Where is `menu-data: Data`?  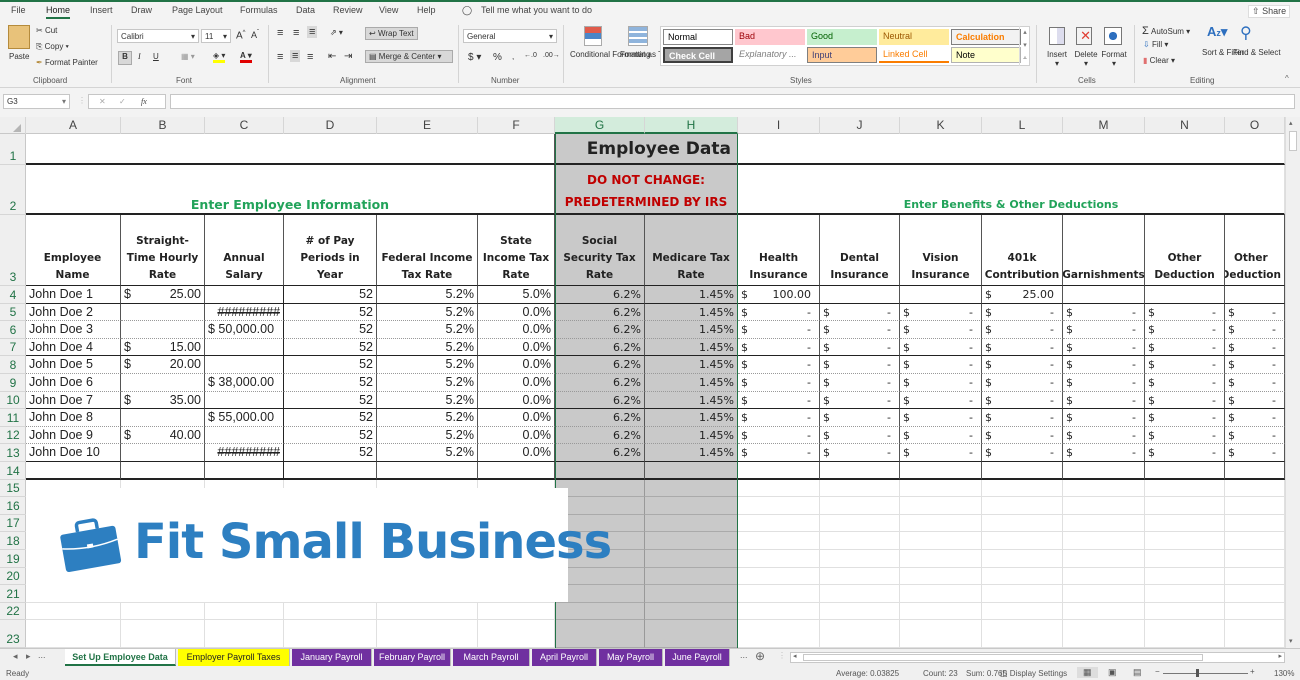 menu-data: Data is located at coordinates (305, 10).